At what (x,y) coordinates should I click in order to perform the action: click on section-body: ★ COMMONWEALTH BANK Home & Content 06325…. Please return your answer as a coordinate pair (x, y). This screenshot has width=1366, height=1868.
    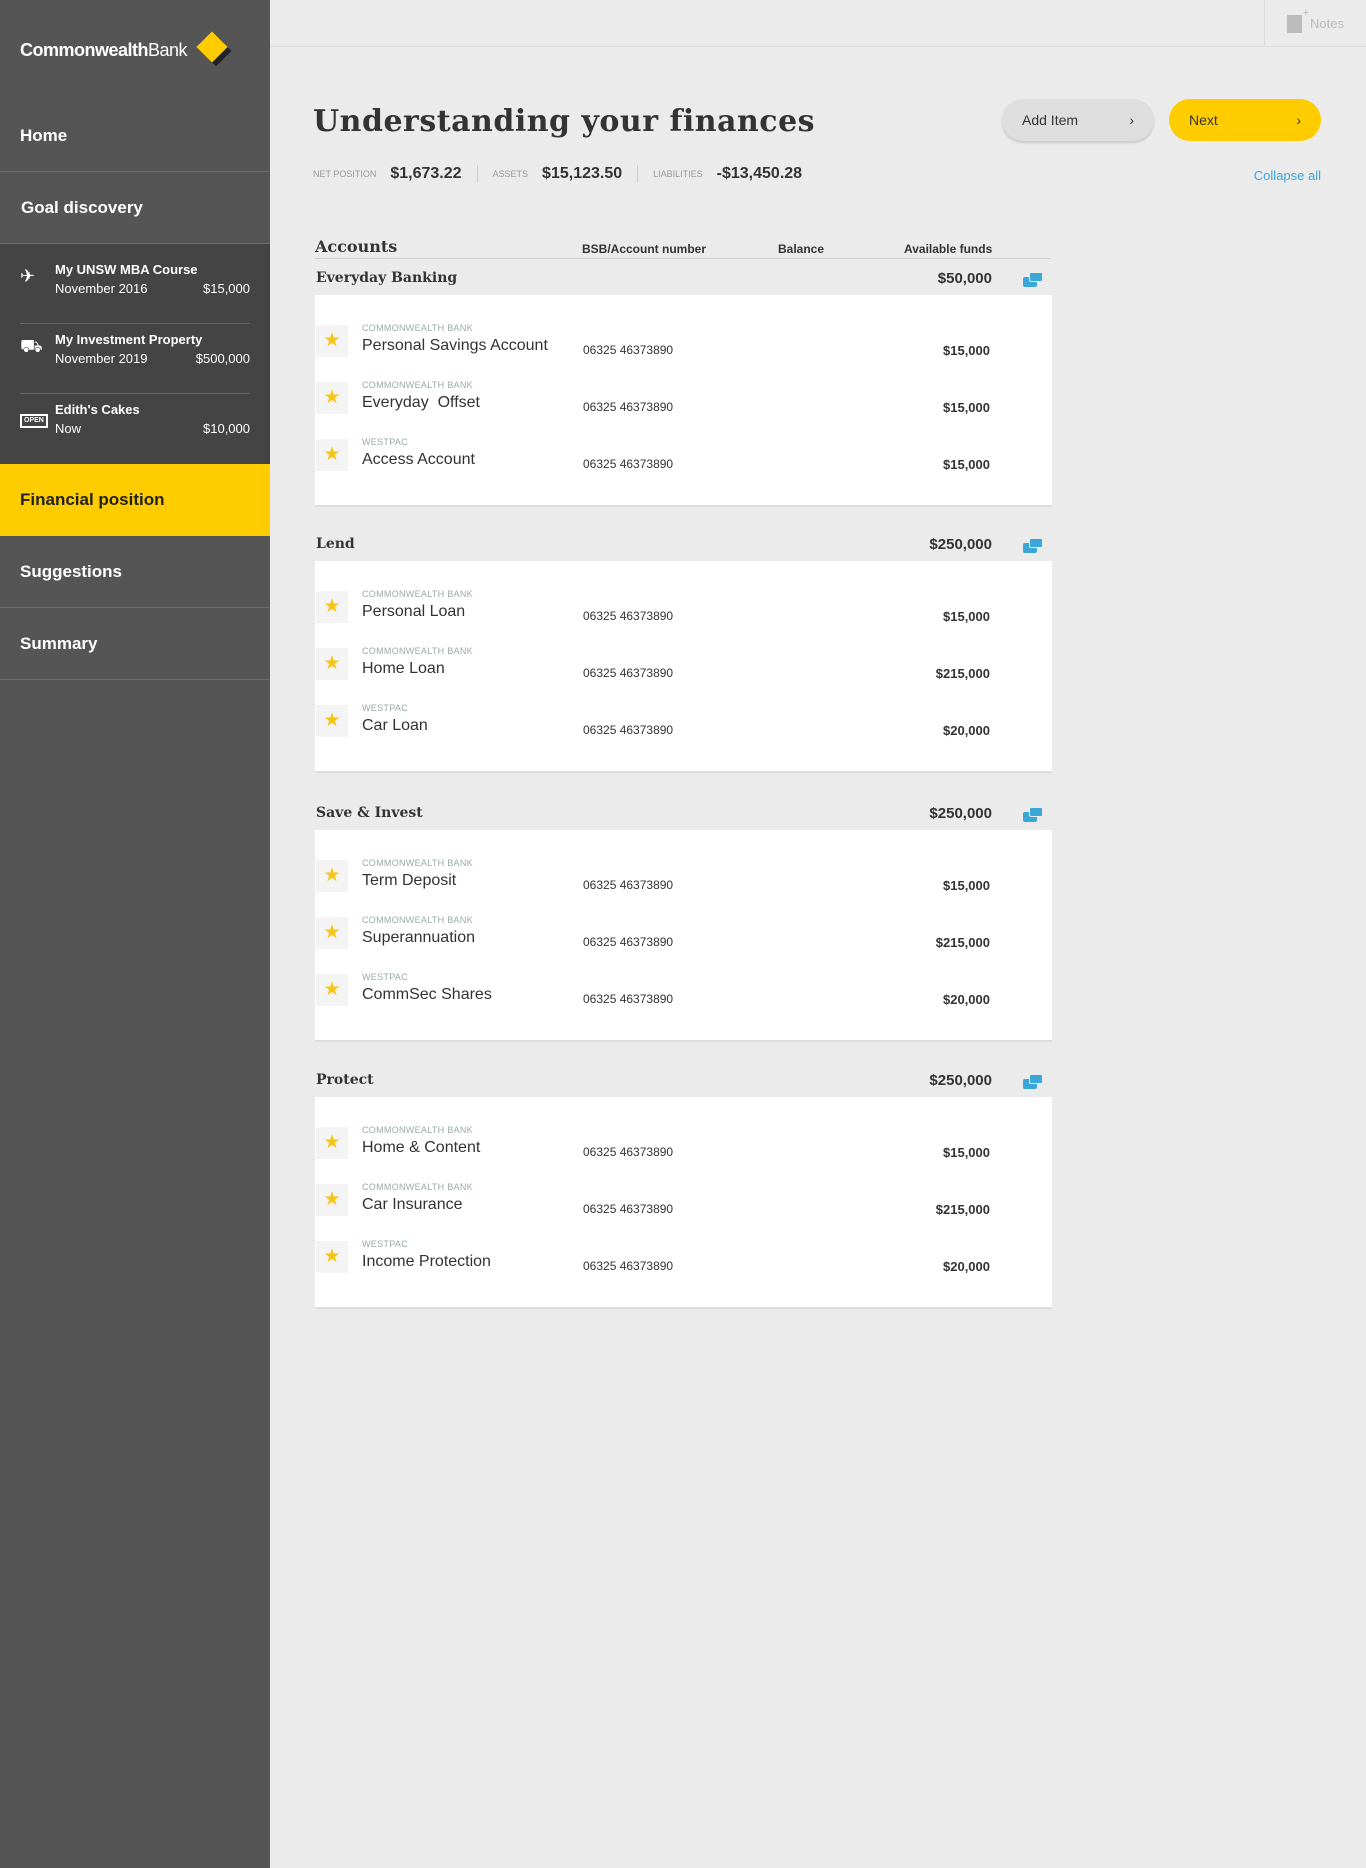
    Looking at the image, I should click on (683, 1203).